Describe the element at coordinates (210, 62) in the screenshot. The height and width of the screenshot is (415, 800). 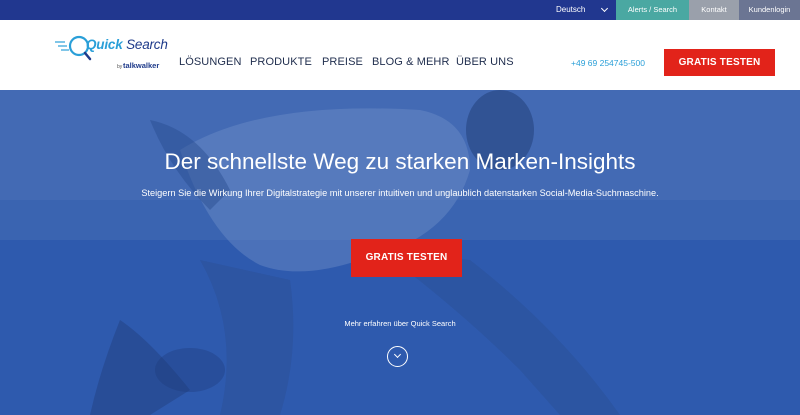
I see `nav-item-loesungen: LÖSUNGEN` at that location.